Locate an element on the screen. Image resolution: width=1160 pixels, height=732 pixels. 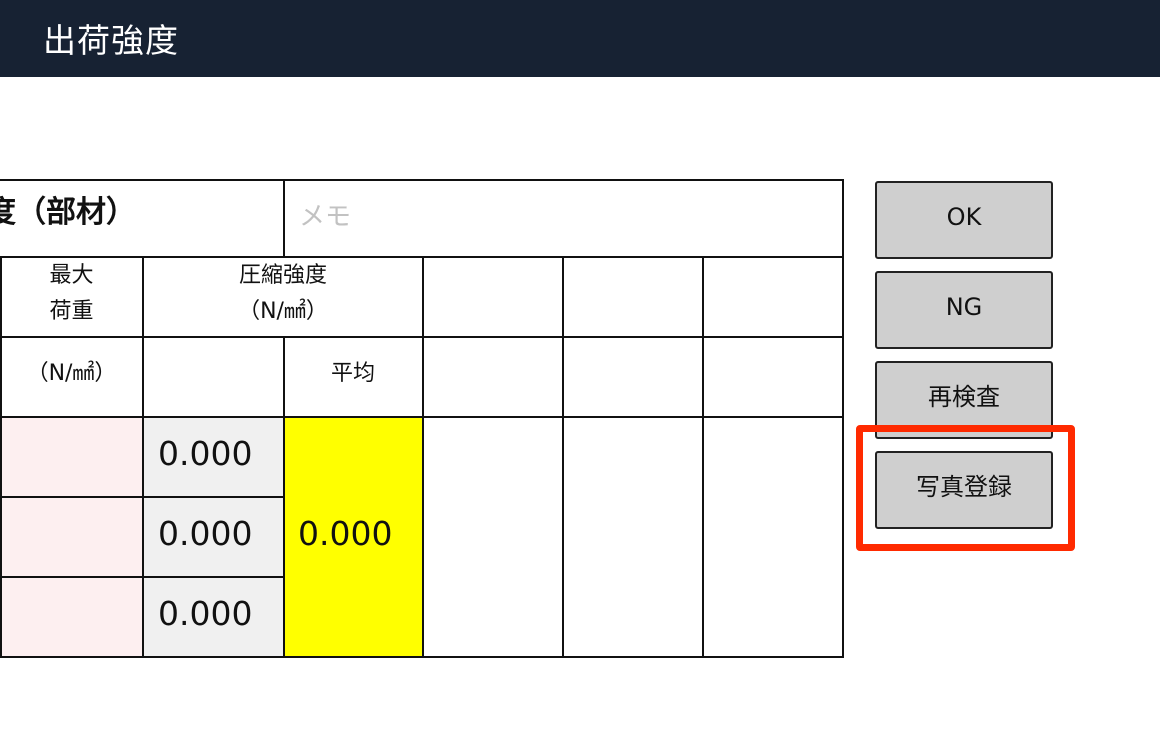
unit-label: （N/㎟） is located at coordinates (71, 373).